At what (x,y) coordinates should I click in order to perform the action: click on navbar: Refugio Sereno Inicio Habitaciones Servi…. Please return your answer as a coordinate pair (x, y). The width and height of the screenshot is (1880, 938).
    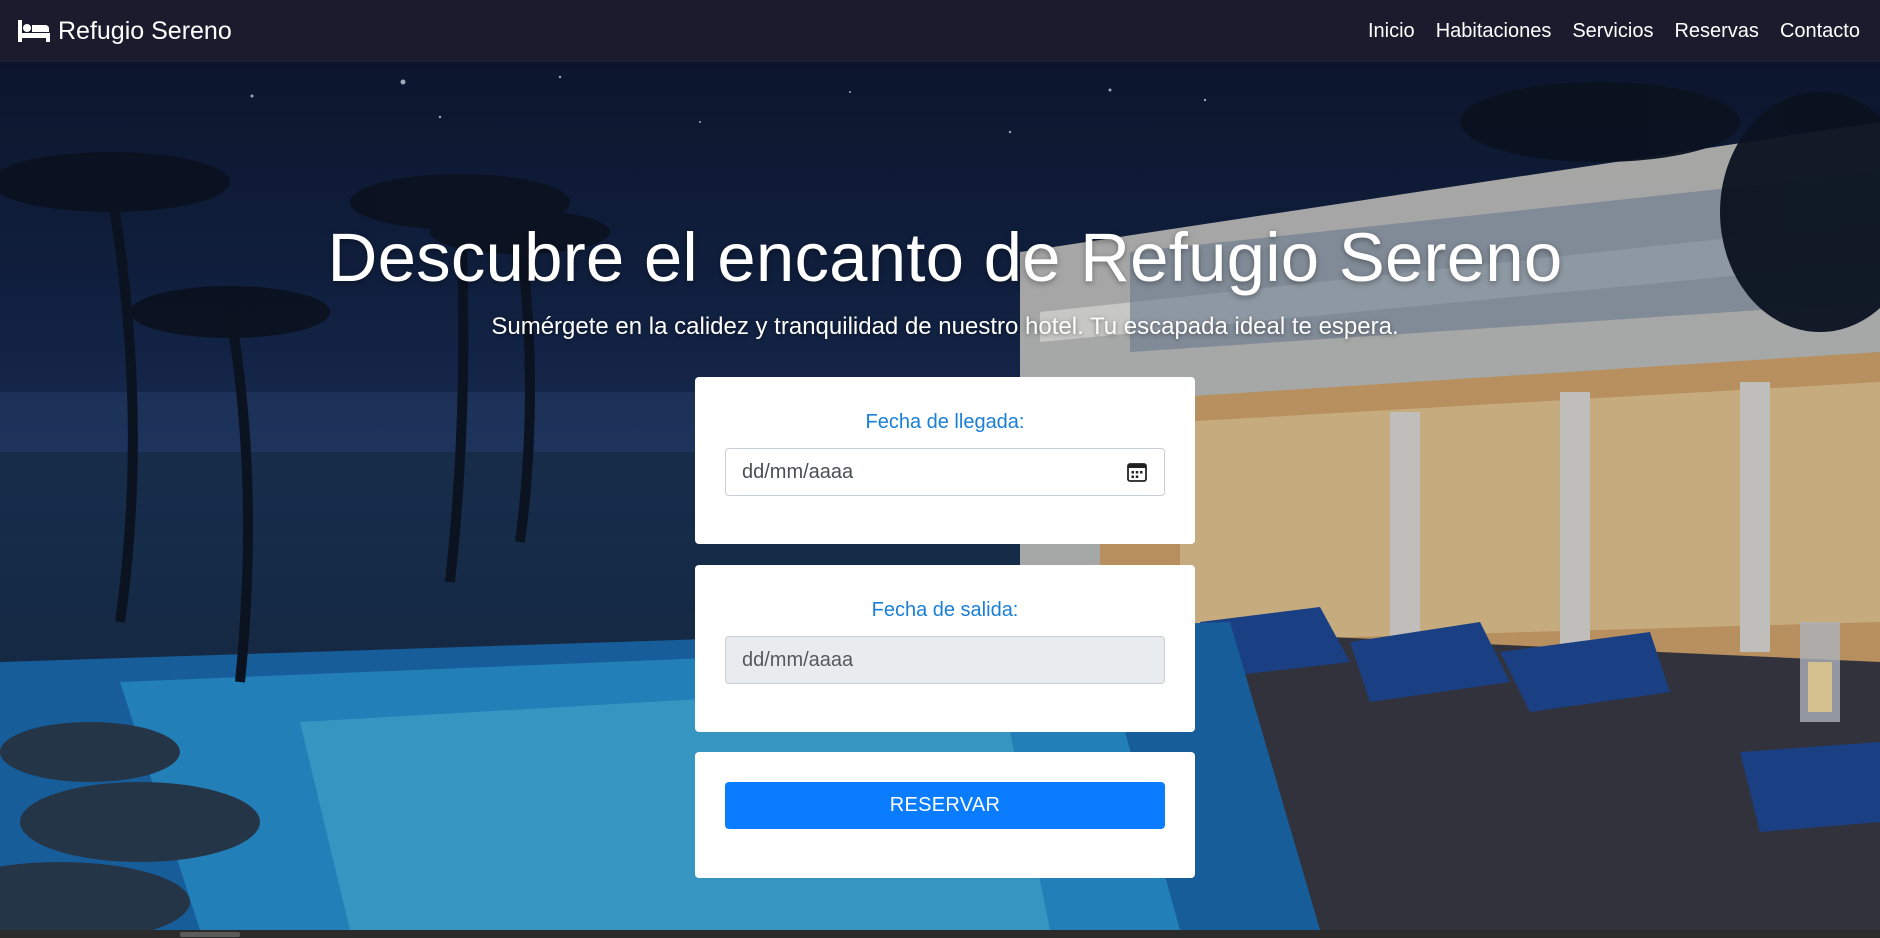
    Looking at the image, I should click on (940, 31).